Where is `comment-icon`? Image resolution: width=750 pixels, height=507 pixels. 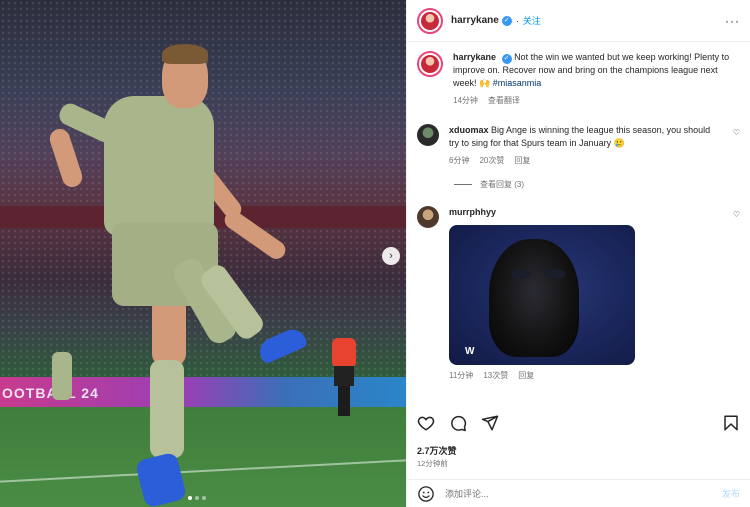
comment-icon is located at coordinates (458, 423).